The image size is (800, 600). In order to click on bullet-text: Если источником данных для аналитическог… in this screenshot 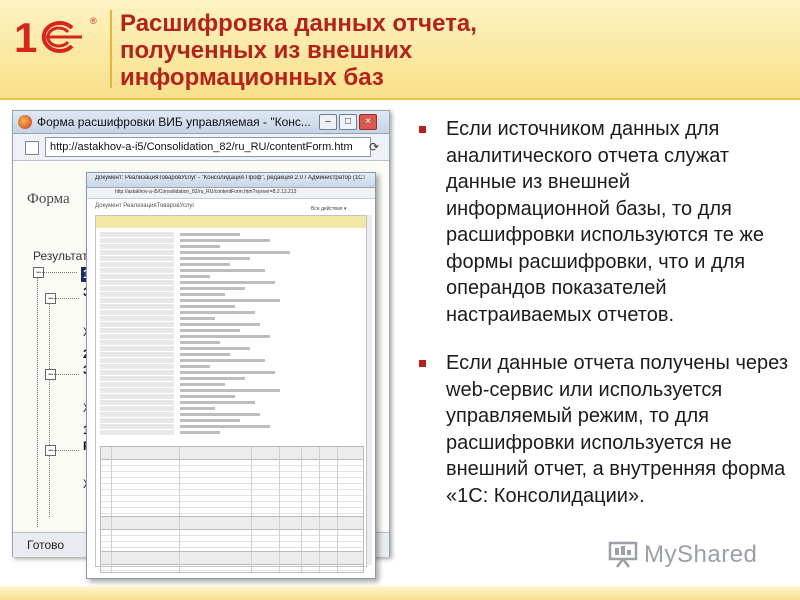, I will do `click(605, 222)`.